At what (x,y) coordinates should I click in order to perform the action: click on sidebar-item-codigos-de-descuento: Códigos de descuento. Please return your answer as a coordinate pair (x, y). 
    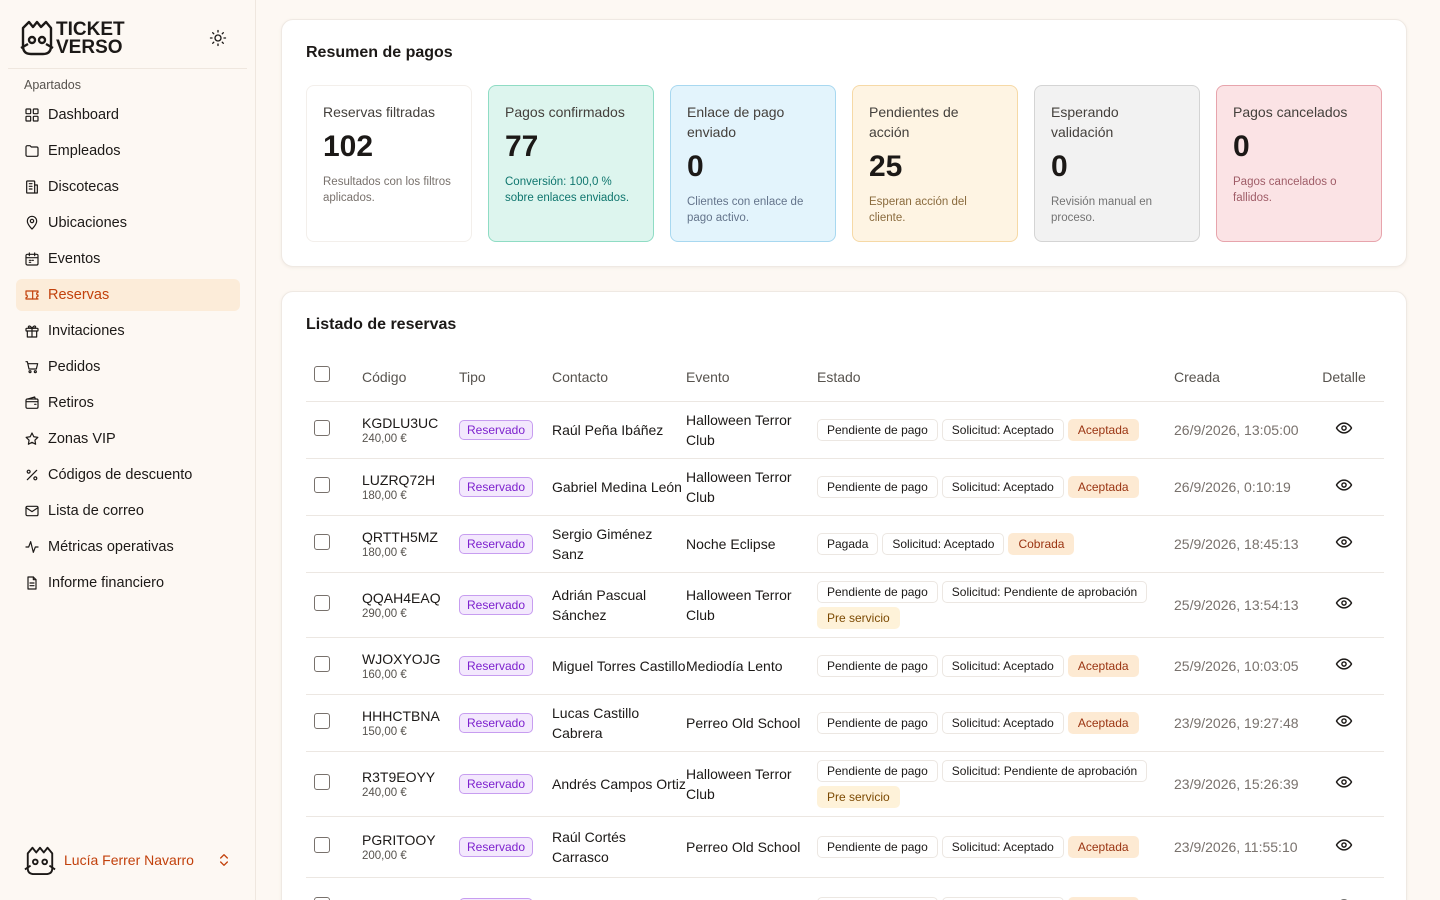
    Looking at the image, I should click on (128, 475).